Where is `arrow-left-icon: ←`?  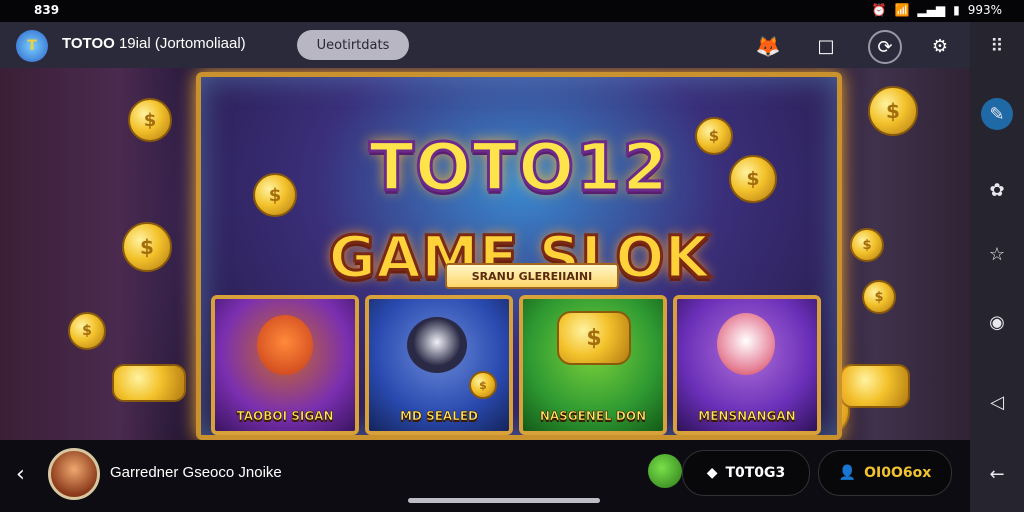
arrow-left-icon: ← is located at coordinates (997, 474).